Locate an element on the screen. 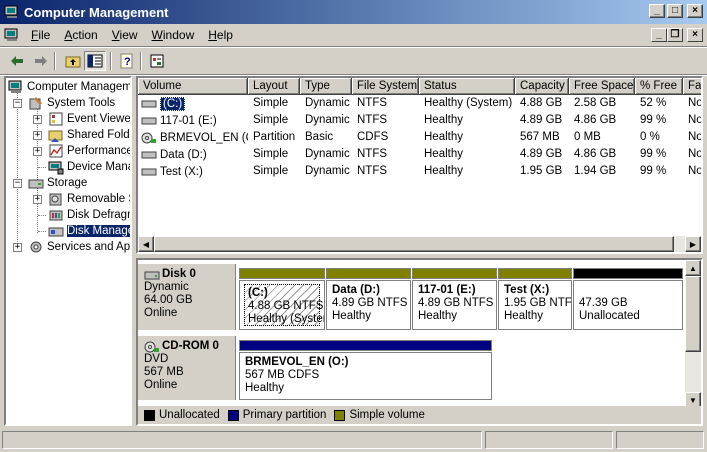 The image size is (707, 452). tree-item-performance-logs: Performance Logs and Alerts is located at coordinates (90, 151).